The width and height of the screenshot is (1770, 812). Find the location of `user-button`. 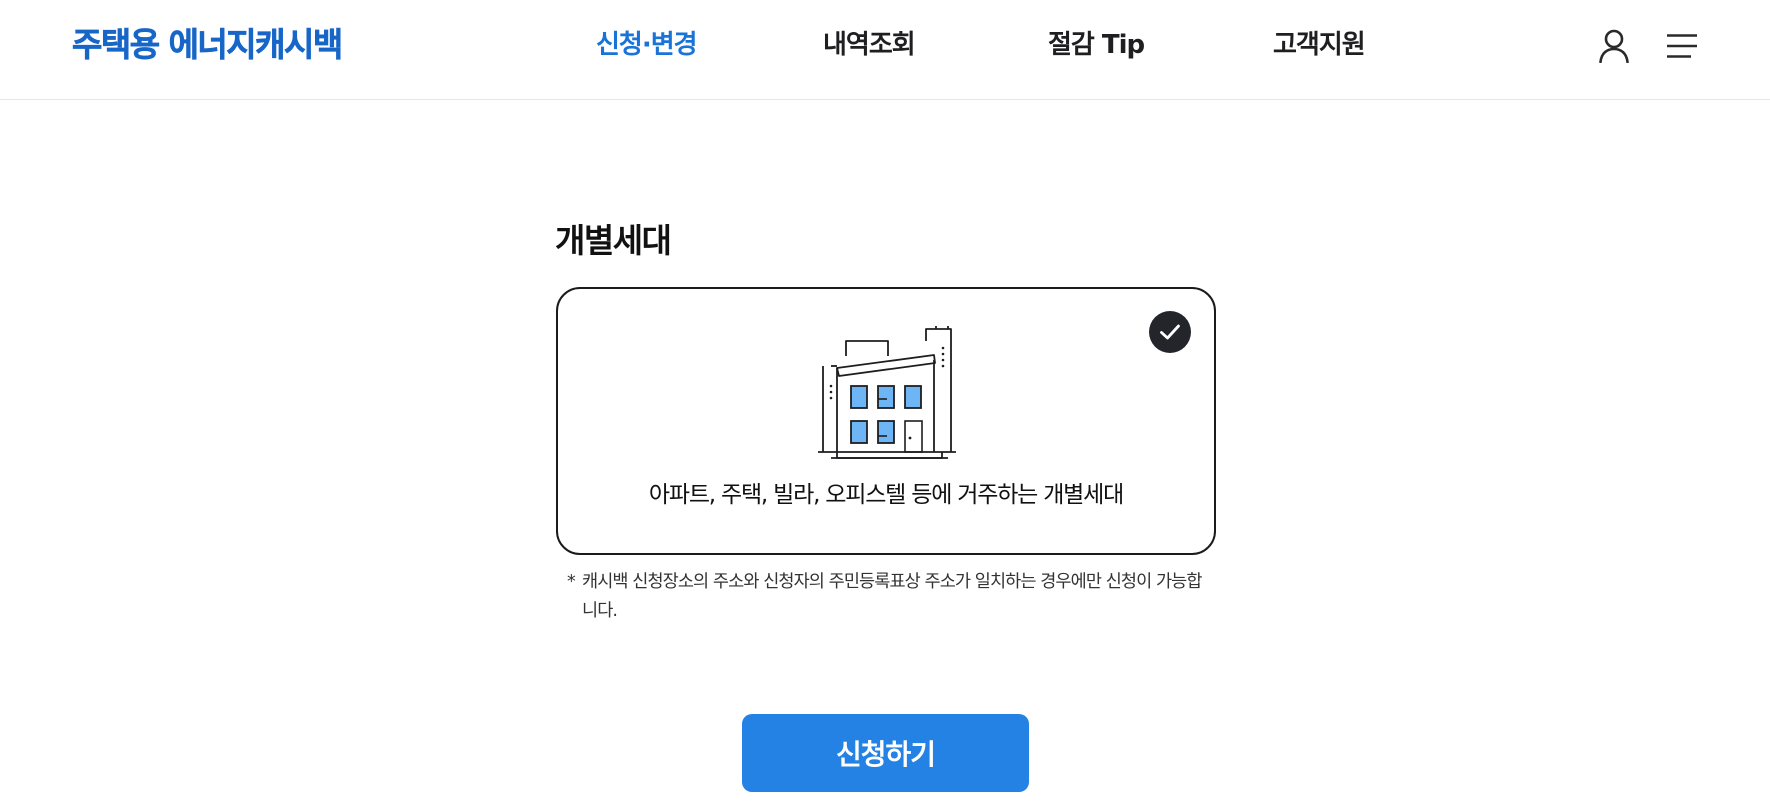

user-button is located at coordinates (1614, 46).